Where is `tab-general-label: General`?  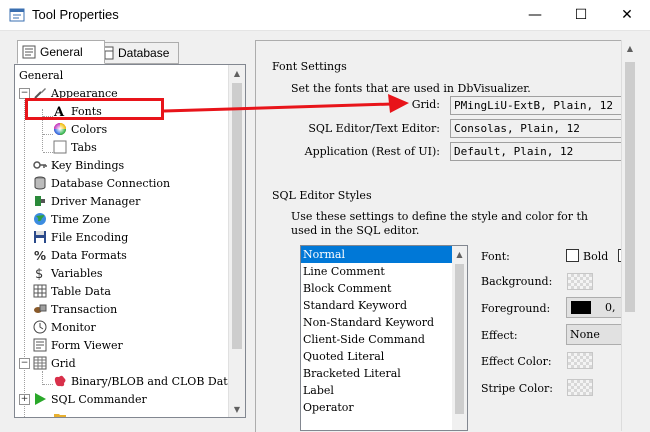
tab-general-label: General is located at coordinates (61, 52).